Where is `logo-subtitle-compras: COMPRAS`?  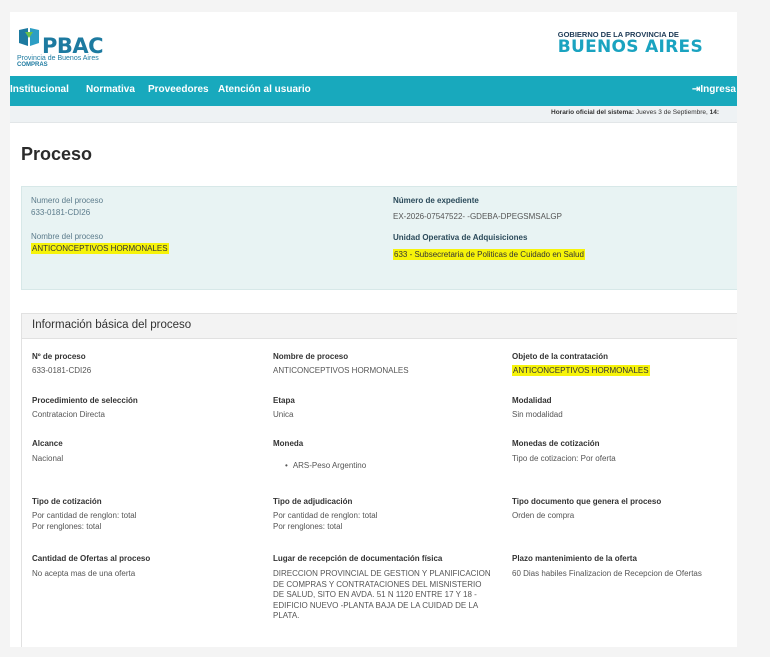
logo-subtitle-compras: COMPRAS is located at coordinates (32, 65).